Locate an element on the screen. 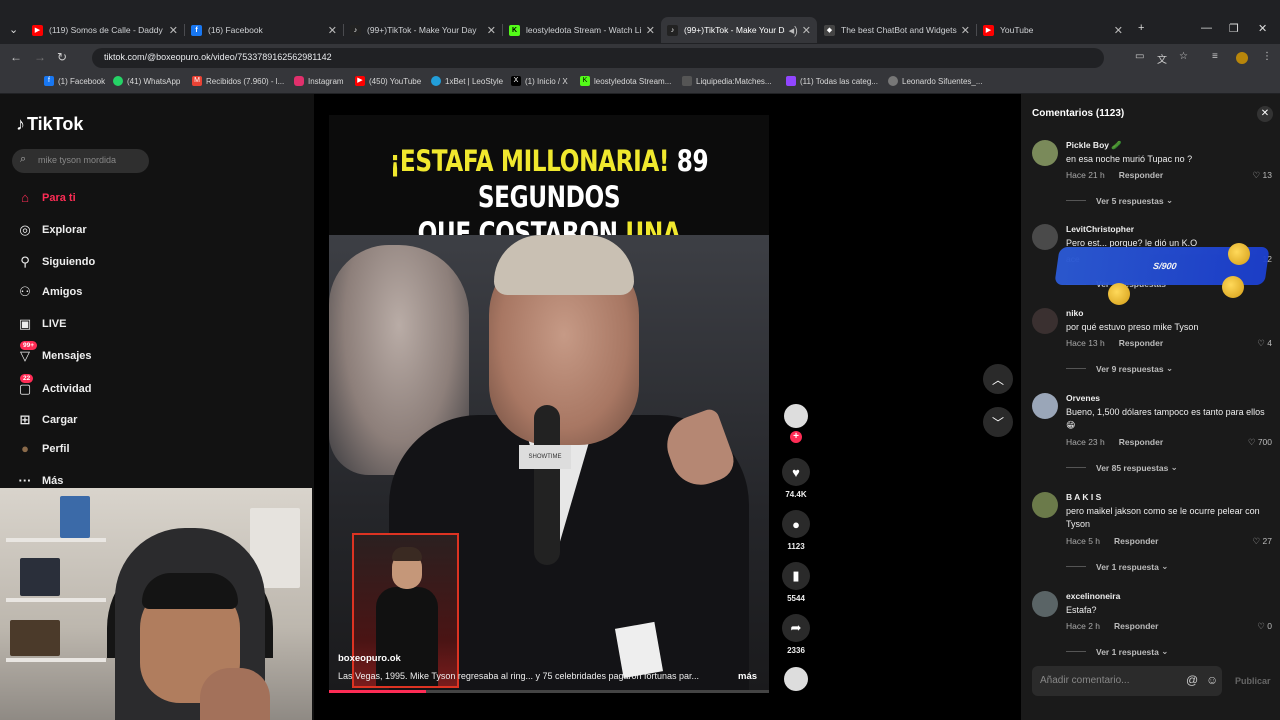 This screenshot has width=1280, height=720. browser-tab-2: f (16) Facebook ✕ is located at coordinates (264, 30).